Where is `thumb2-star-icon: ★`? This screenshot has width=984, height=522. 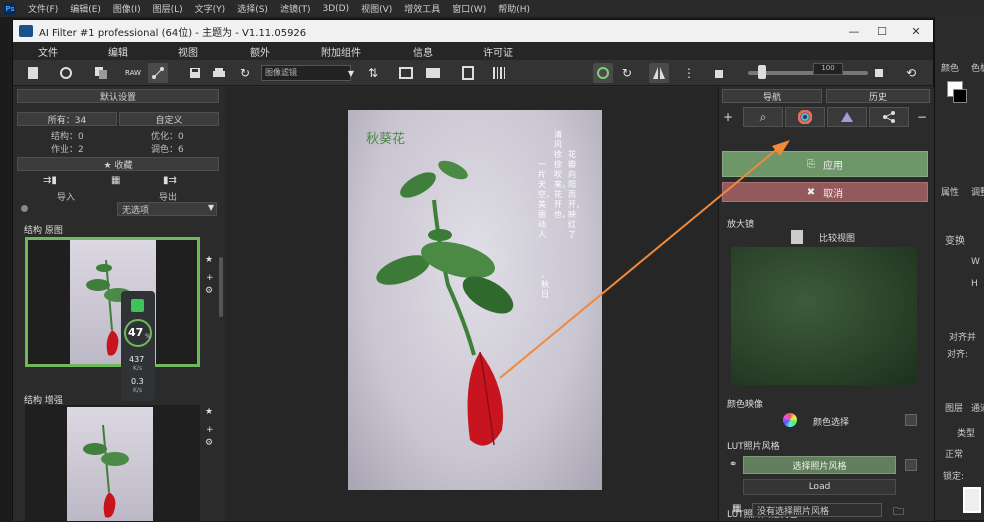
thumb2-star-icon: ★ is located at coordinates (209, 412).